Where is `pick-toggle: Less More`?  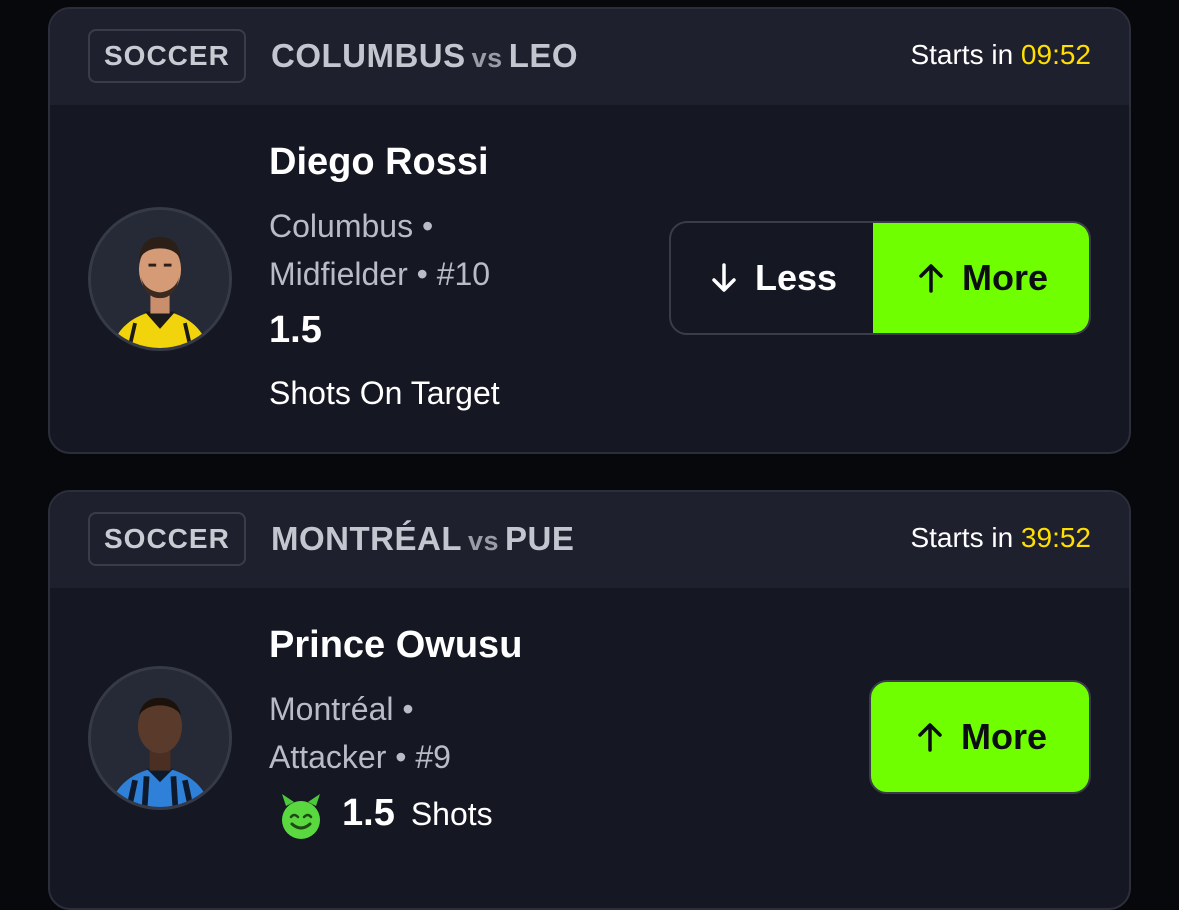
pick-toggle: Less More is located at coordinates (880, 278).